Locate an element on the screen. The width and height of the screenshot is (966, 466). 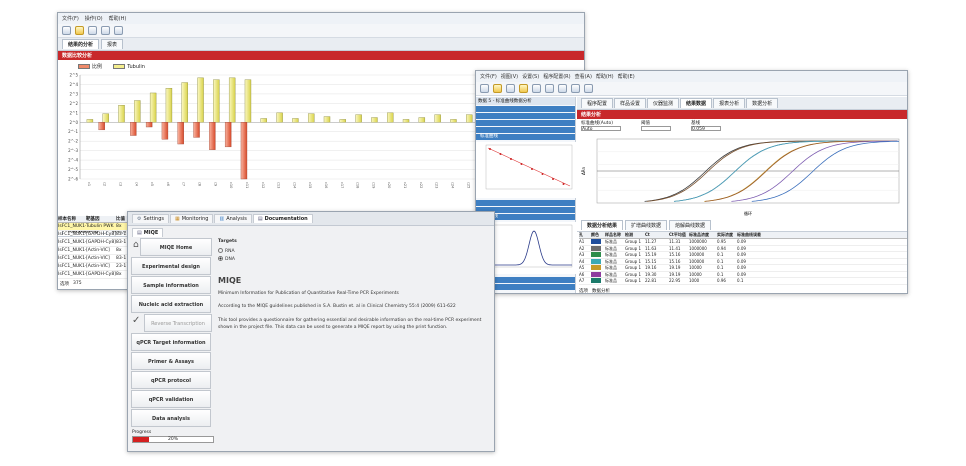
tab-result-data: 数据分析结果 is located at coordinates (602, 225).